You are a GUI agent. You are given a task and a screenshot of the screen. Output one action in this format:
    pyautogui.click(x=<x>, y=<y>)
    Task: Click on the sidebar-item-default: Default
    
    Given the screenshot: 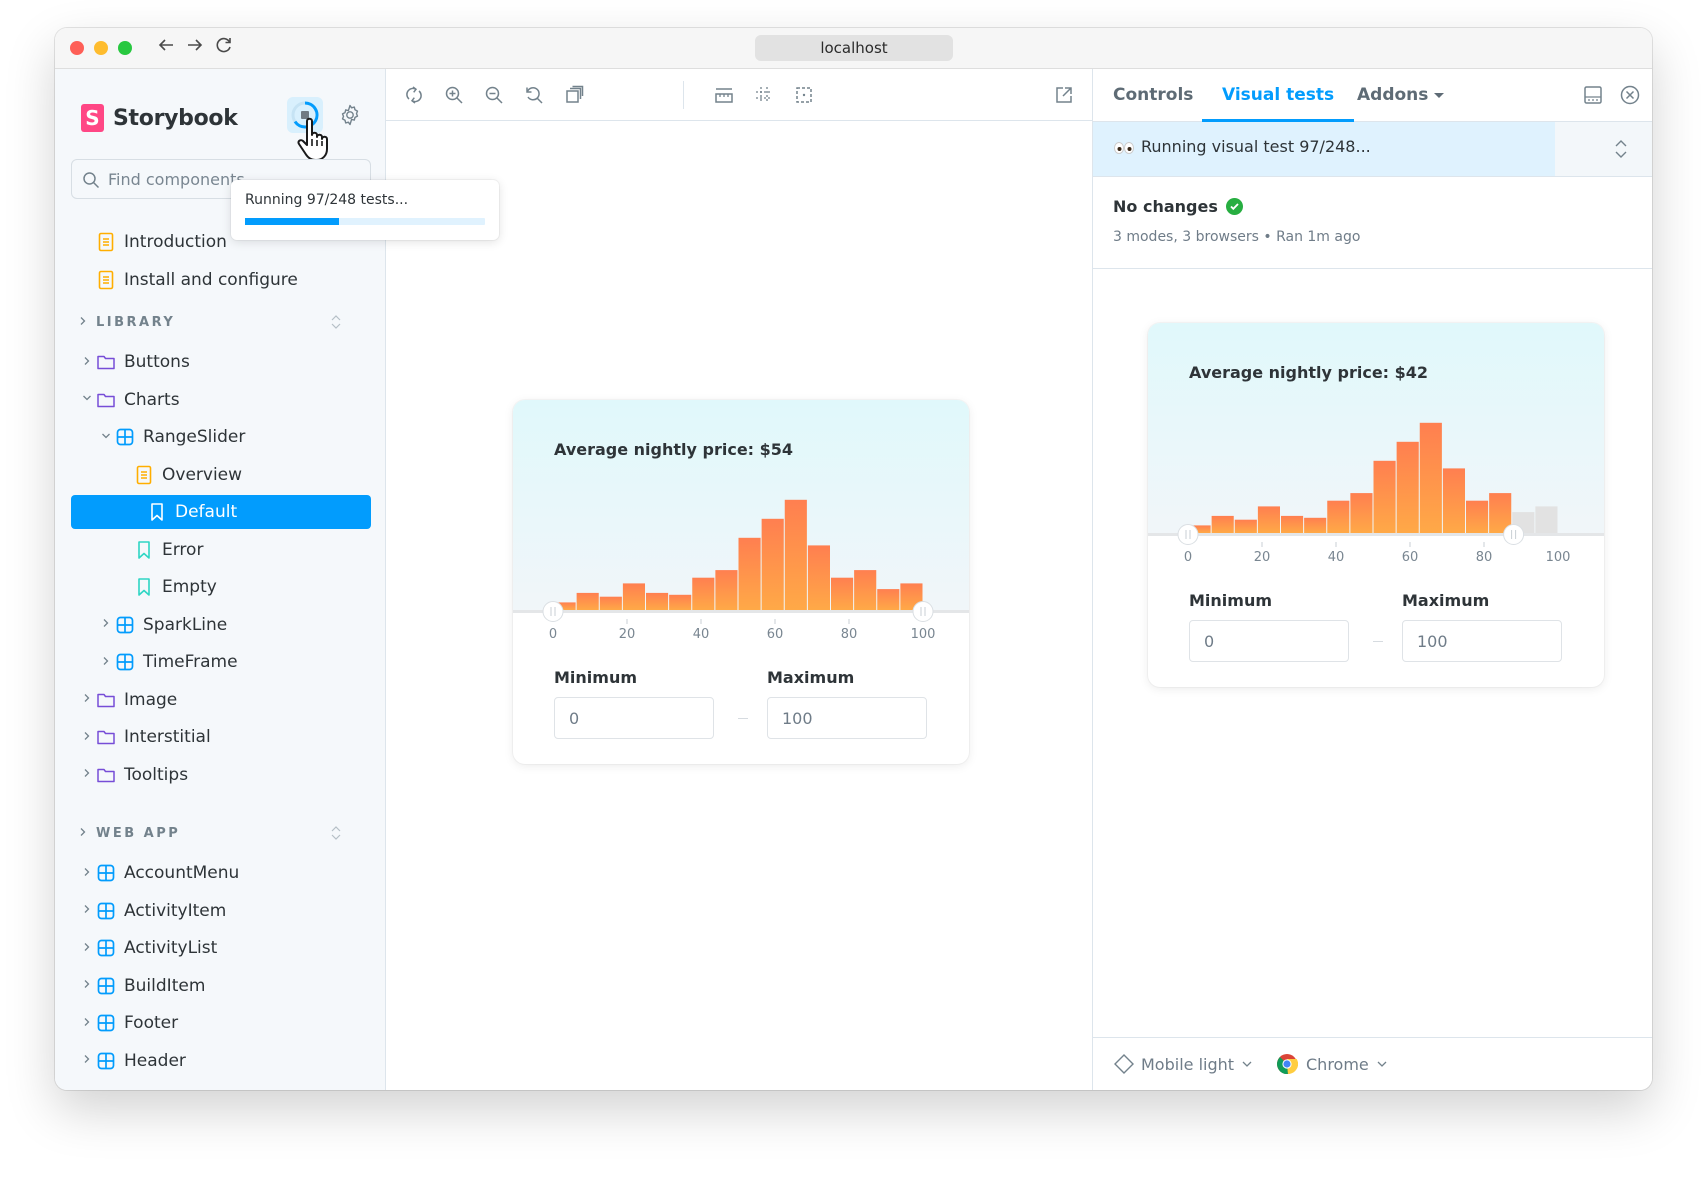 What is the action you would take?
    pyautogui.click(x=221, y=512)
    